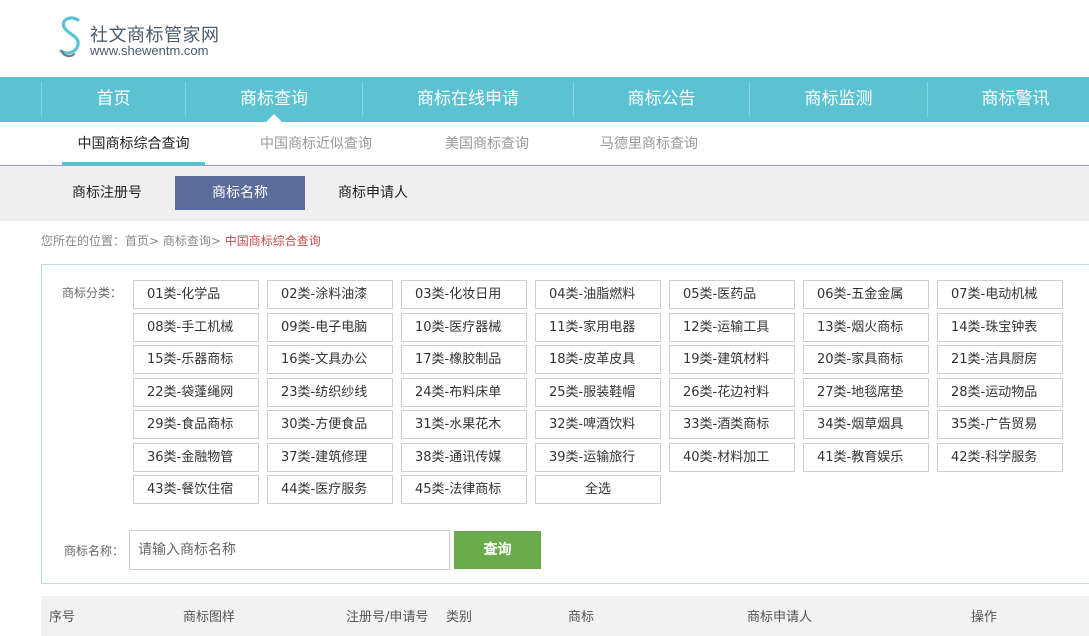 The image size is (1089, 636). Describe the element at coordinates (598, 359) in the screenshot. I see `class-option: 18类-皮革皮具` at that location.